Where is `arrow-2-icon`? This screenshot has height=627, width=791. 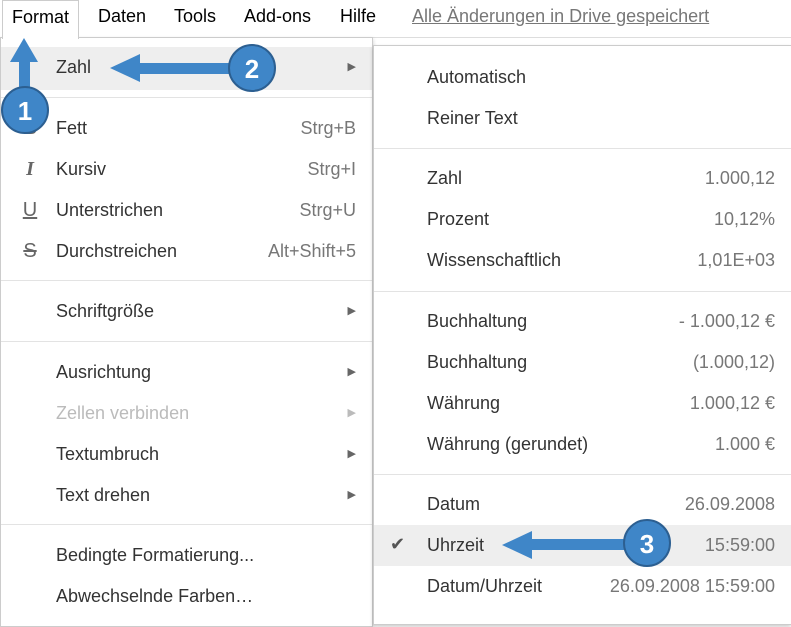 arrow-2-icon is located at coordinates (173, 68).